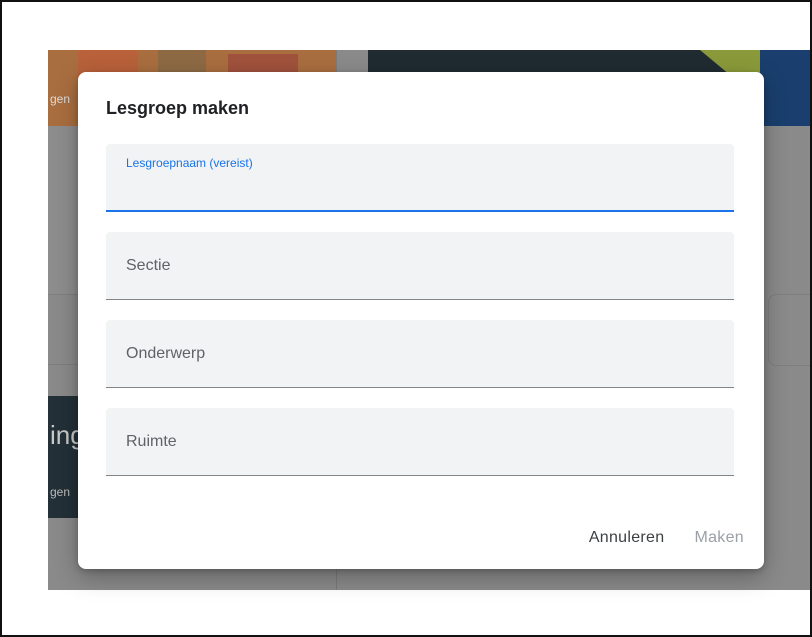 This screenshot has height=637, width=812. Describe the element at coordinates (719, 538) in the screenshot. I see `create-button: Maken` at that location.